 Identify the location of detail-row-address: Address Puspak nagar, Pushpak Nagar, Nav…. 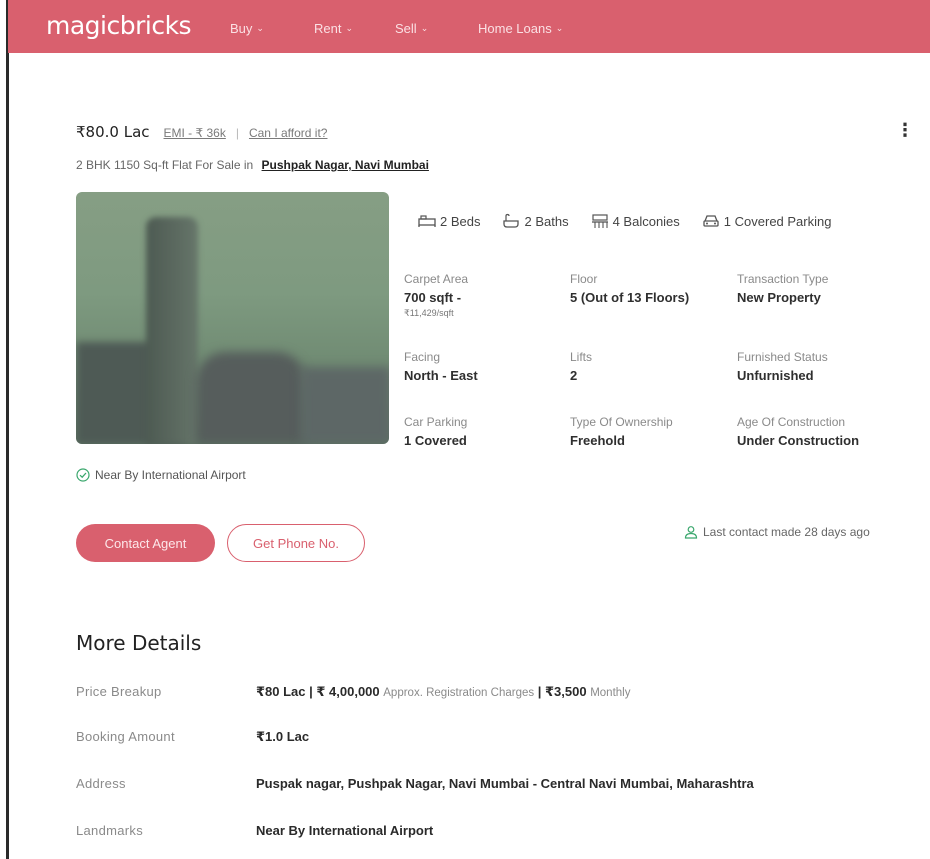
(415, 783).